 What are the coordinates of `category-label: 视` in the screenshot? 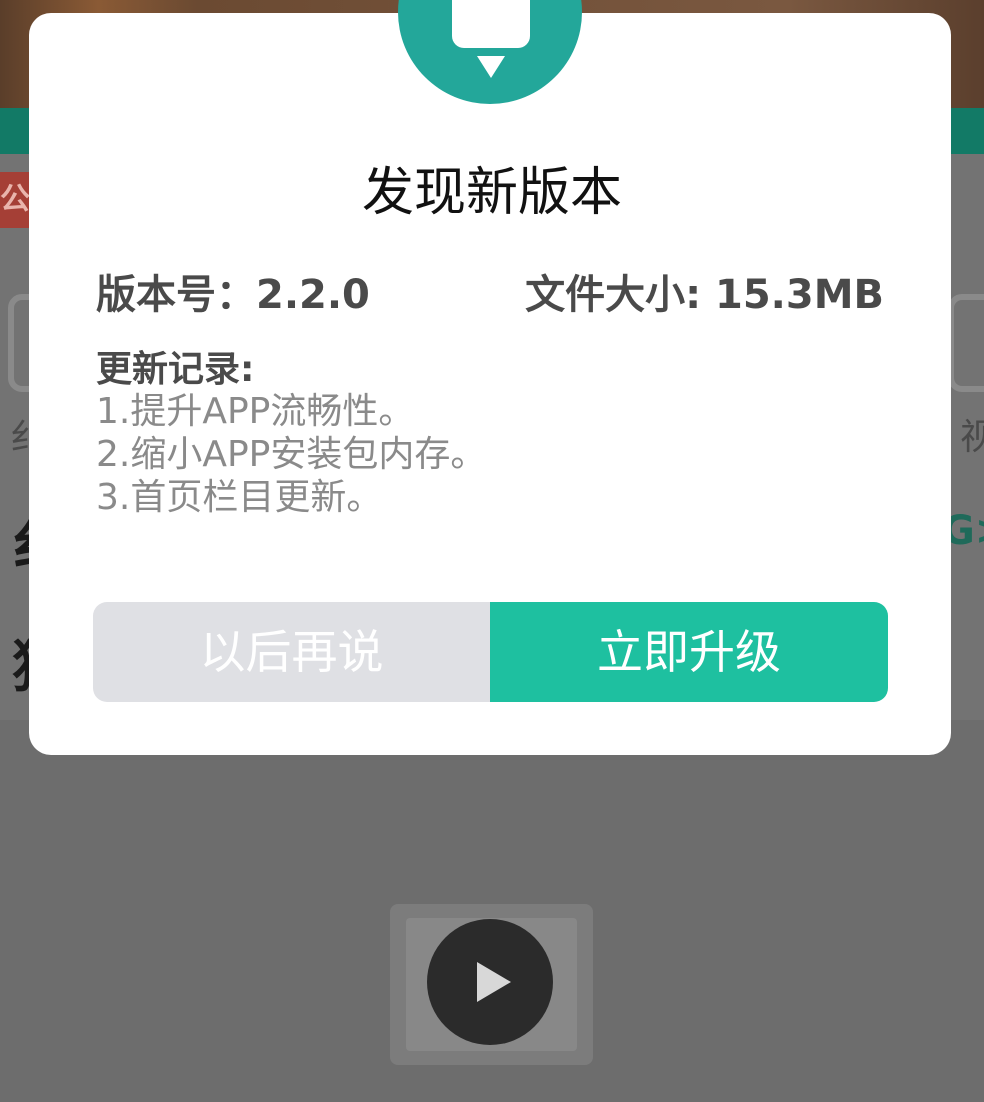 It's located at (972, 437).